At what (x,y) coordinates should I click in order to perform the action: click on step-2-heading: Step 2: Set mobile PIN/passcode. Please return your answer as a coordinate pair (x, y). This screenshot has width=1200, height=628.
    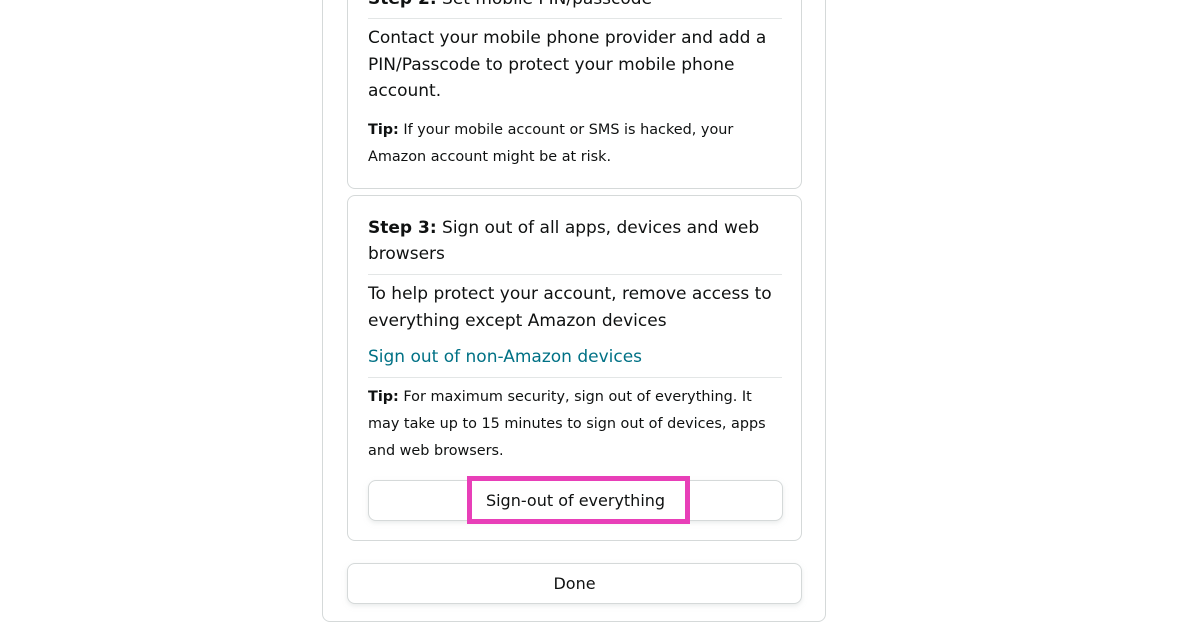
    Looking at the image, I should click on (575, 6).